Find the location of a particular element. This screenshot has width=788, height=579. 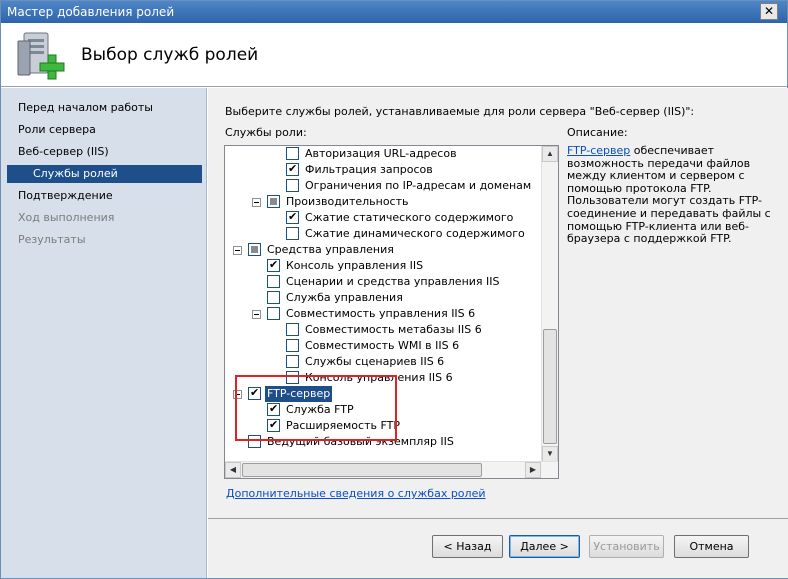

back-button: < Назад is located at coordinates (467, 546).